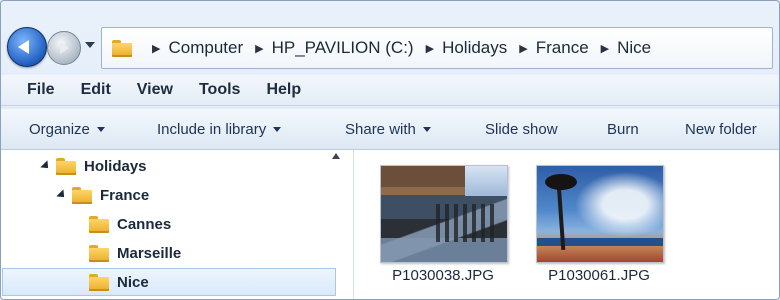  I want to click on breadcrumb-computer: ▶ Computer, so click(191, 48).